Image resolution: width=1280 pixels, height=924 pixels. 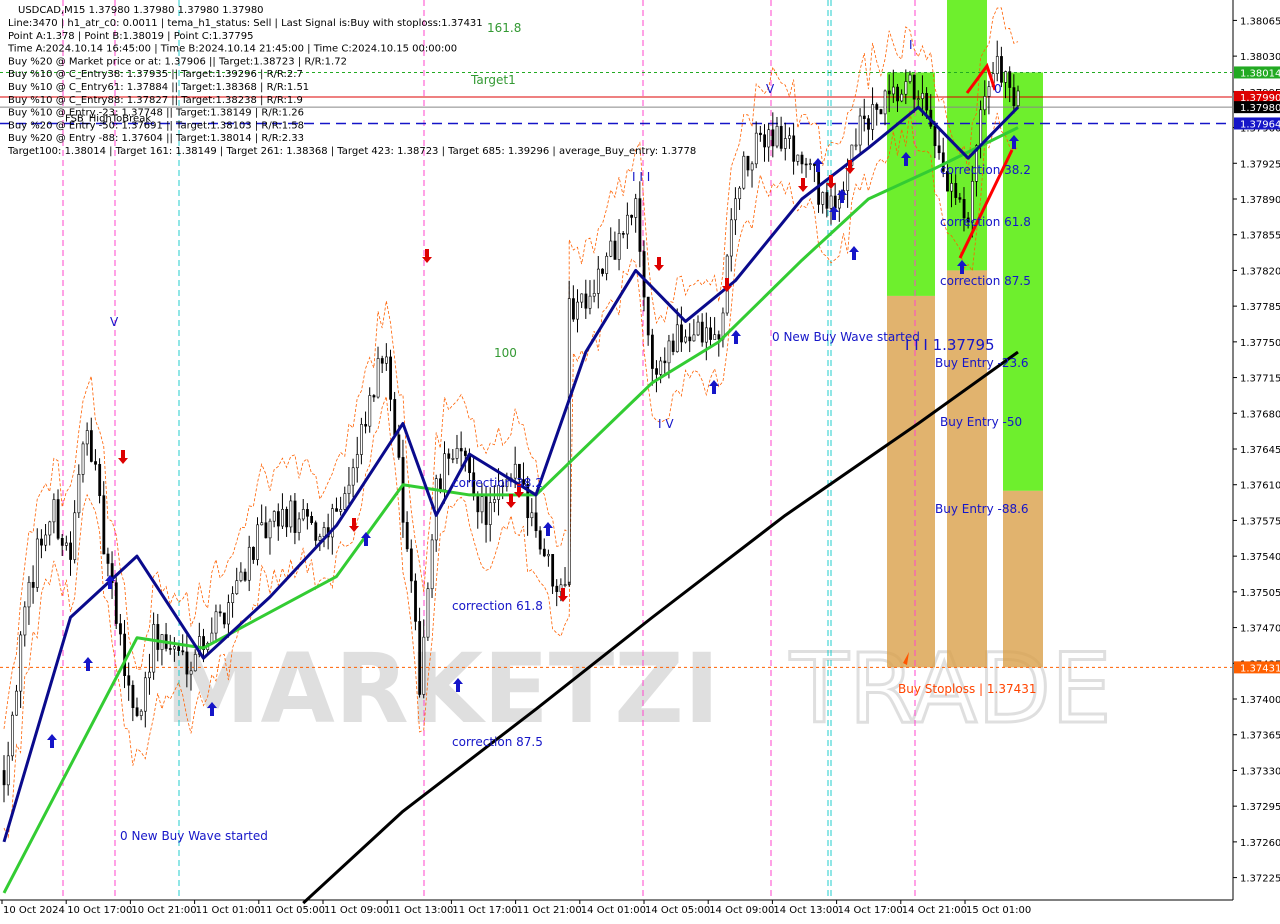 What do you see at coordinates (563, 595) in the screenshot?
I see `sell-arrow-icon` at bounding box center [563, 595].